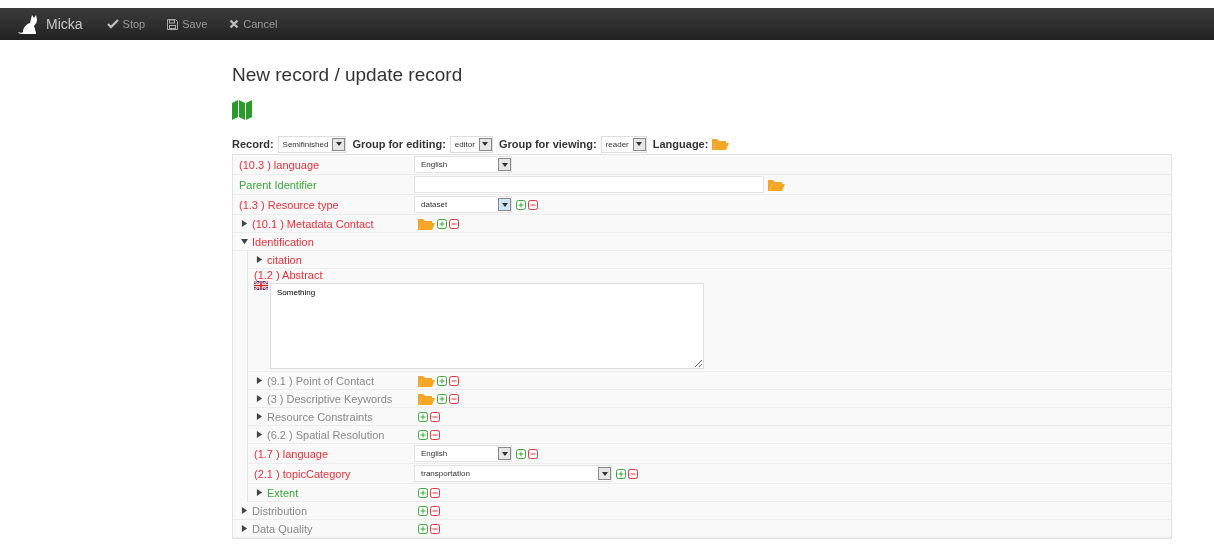  What do you see at coordinates (234, 24) in the screenshot?
I see `close-icon` at bounding box center [234, 24].